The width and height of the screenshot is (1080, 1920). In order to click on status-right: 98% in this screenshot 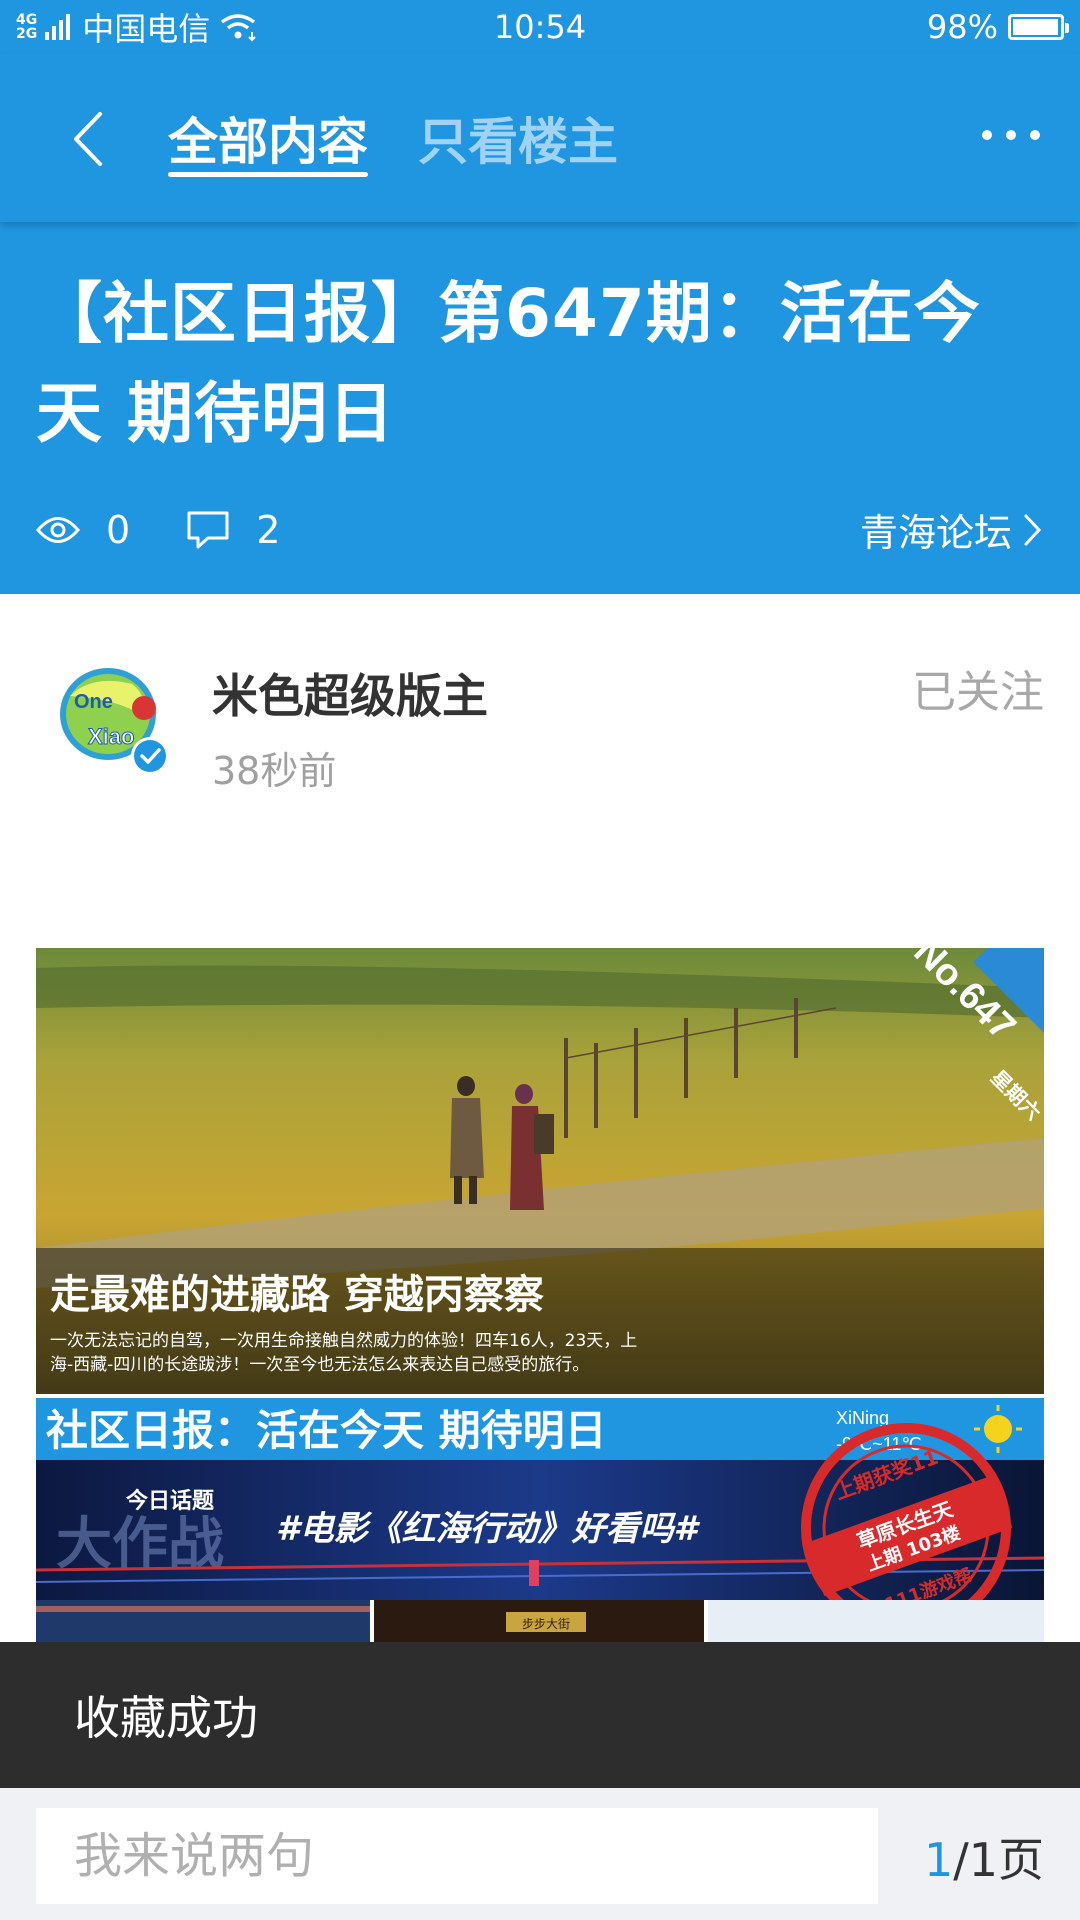, I will do `click(997, 27)`.